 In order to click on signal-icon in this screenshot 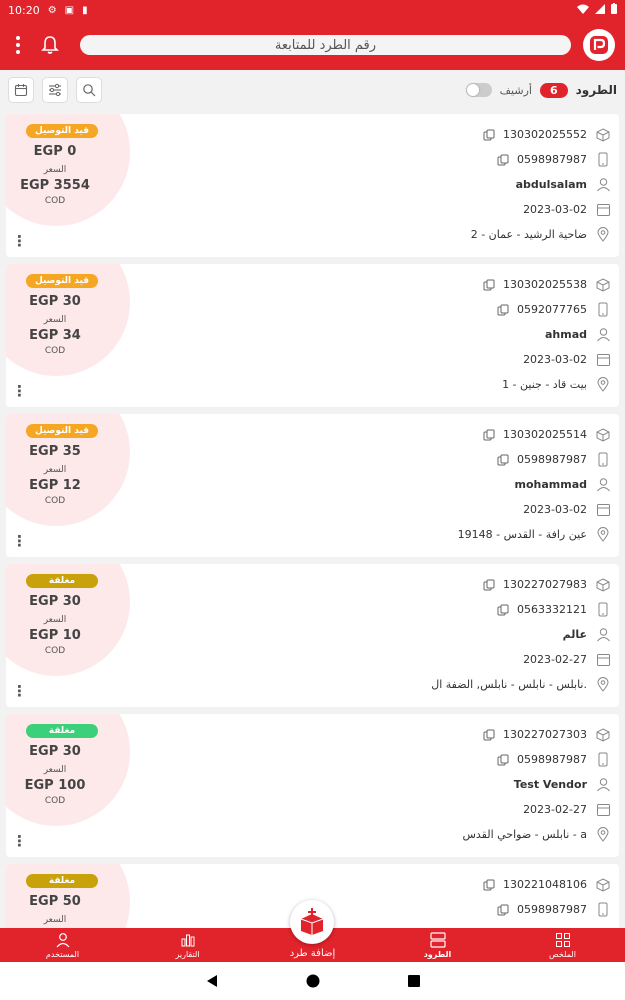, I will do `click(600, 10)`.